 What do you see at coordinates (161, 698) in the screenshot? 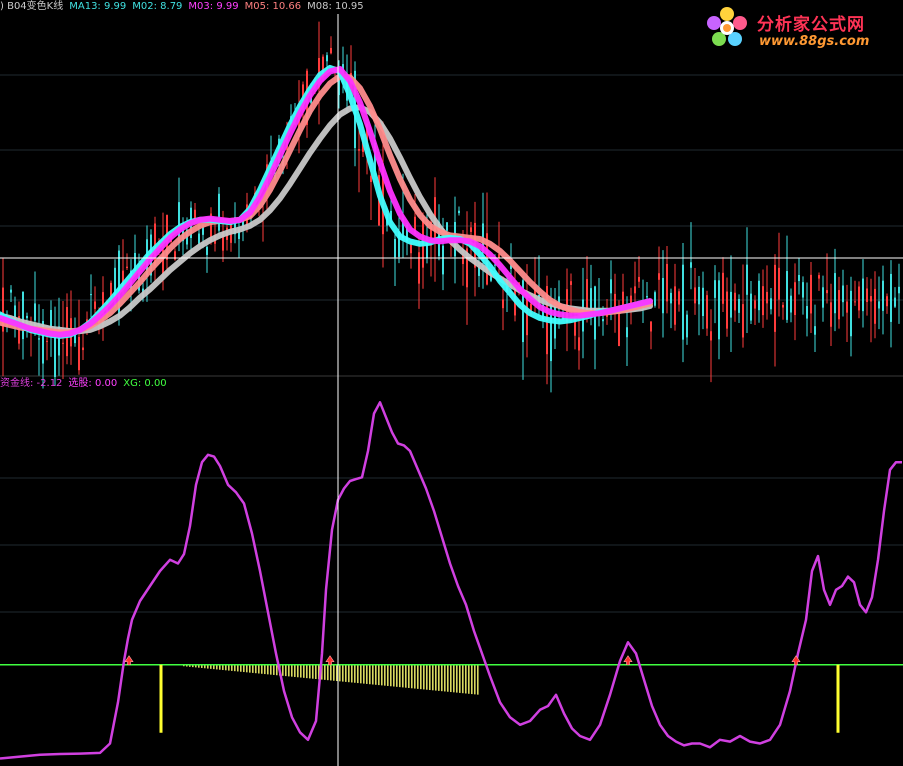
I see `signal-bar` at bounding box center [161, 698].